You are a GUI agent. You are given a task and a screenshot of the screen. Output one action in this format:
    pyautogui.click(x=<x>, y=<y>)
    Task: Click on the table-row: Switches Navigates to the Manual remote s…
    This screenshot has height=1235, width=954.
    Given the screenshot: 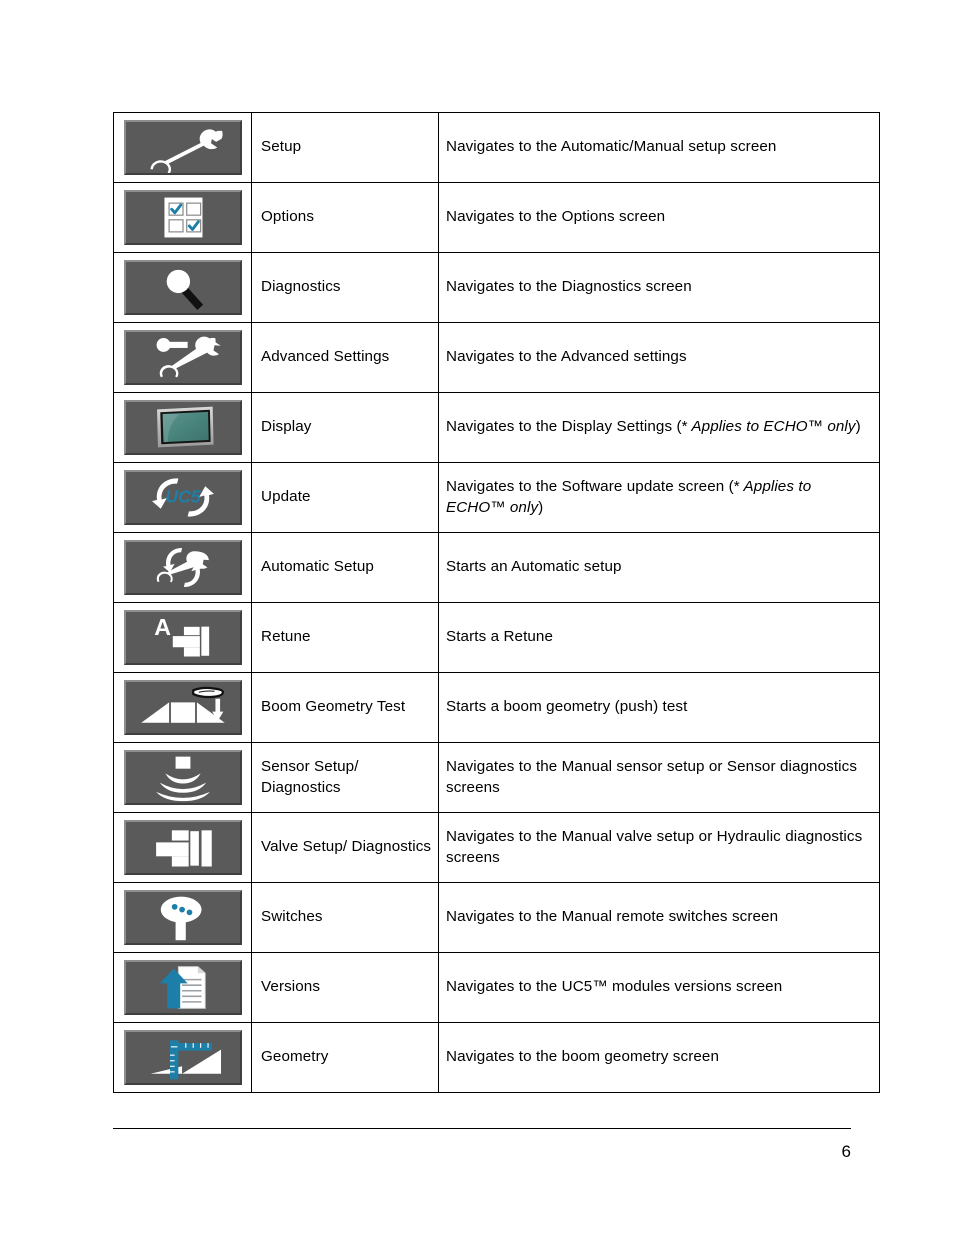 What is the action you would take?
    pyautogui.click(x=496, y=917)
    